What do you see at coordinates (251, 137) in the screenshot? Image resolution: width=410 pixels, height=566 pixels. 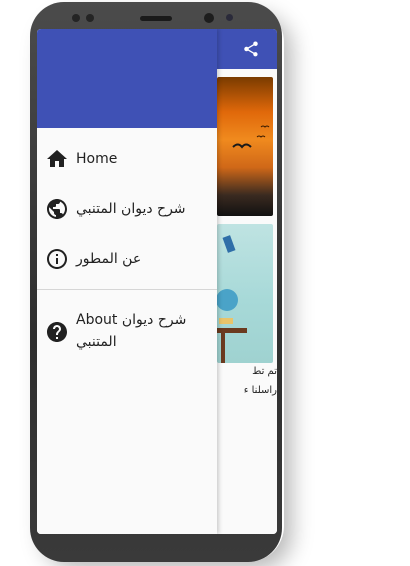 I see `birds-silhouette` at bounding box center [251, 137].